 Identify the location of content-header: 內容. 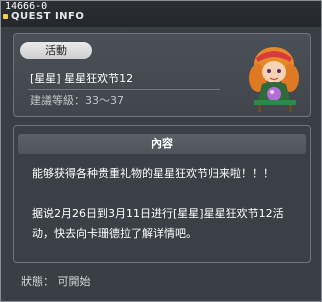
(162, 144).